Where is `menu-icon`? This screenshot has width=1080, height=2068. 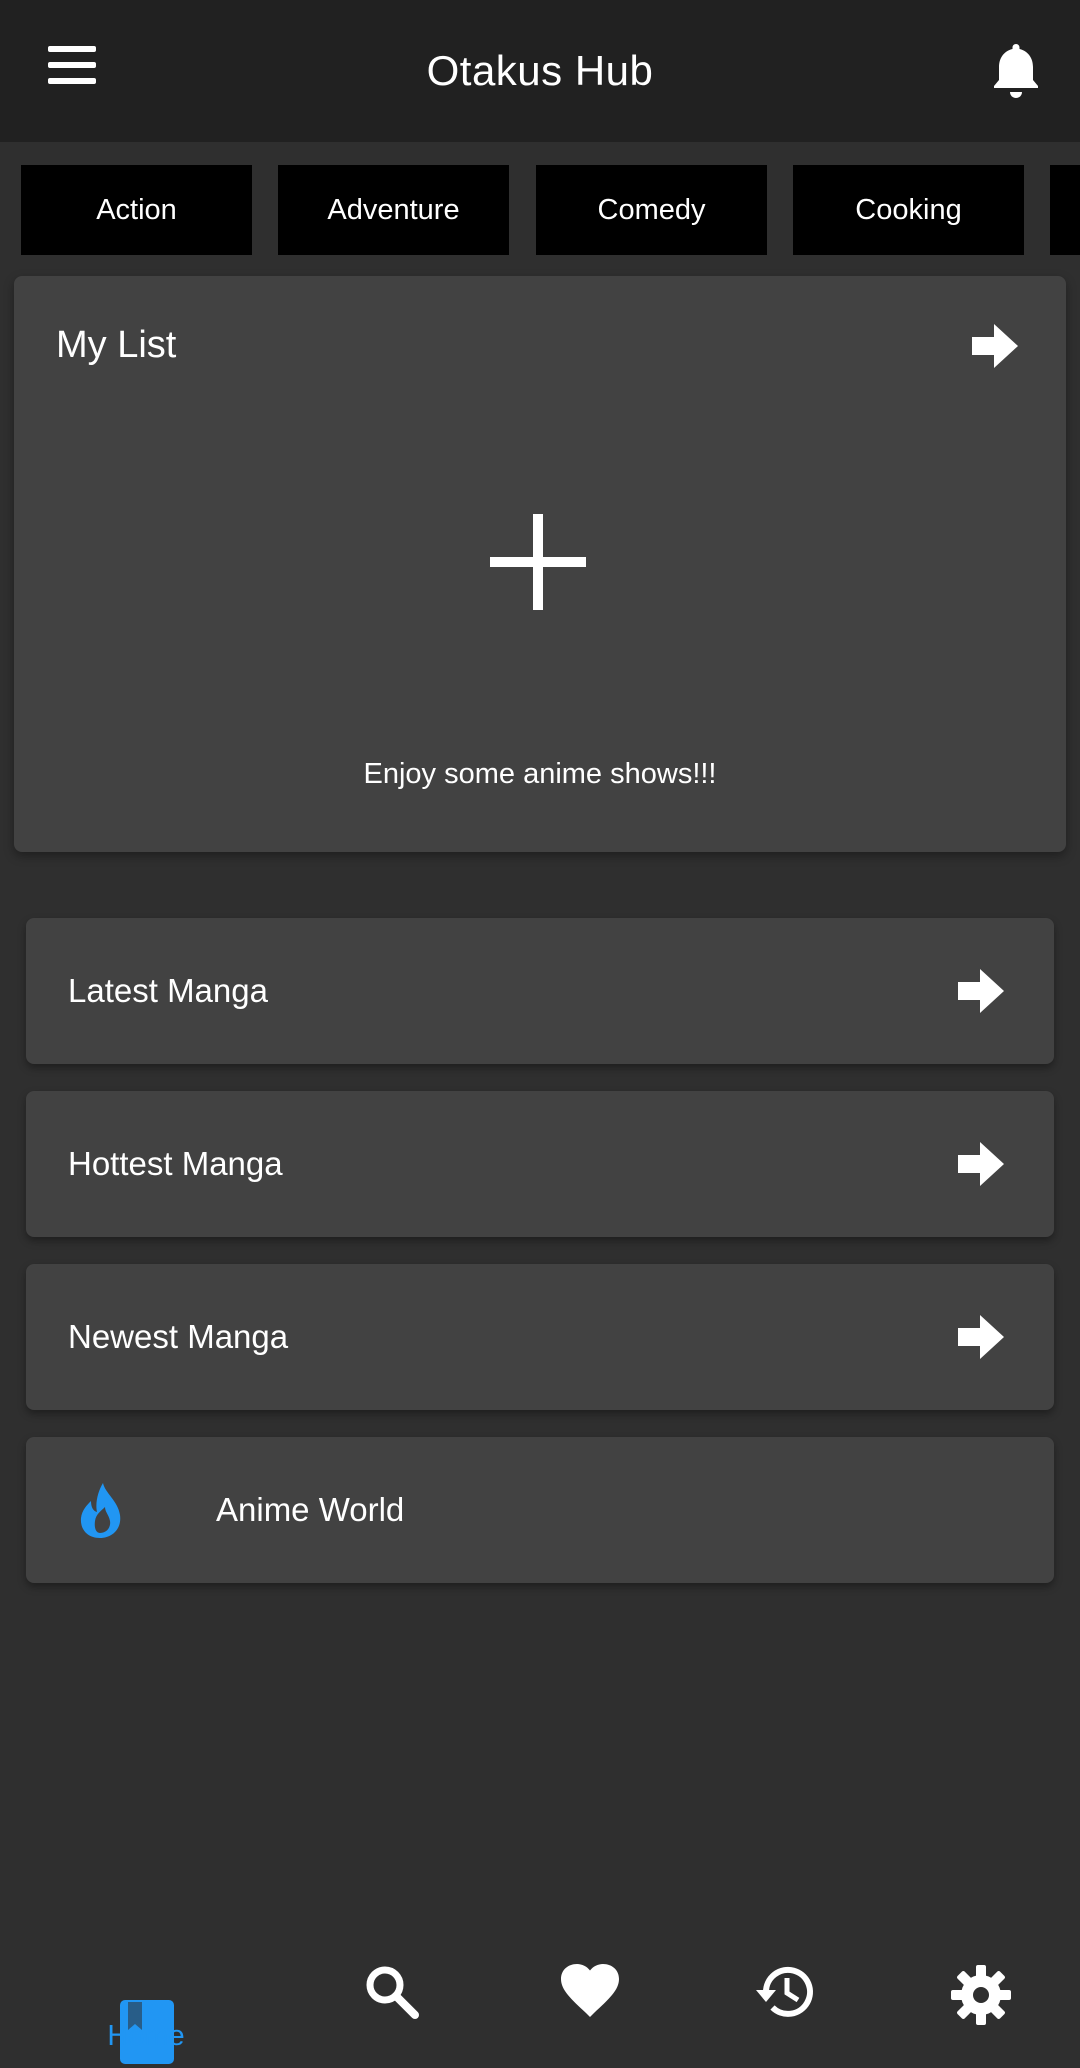
menu-icon is located at coordinates (74, 66).